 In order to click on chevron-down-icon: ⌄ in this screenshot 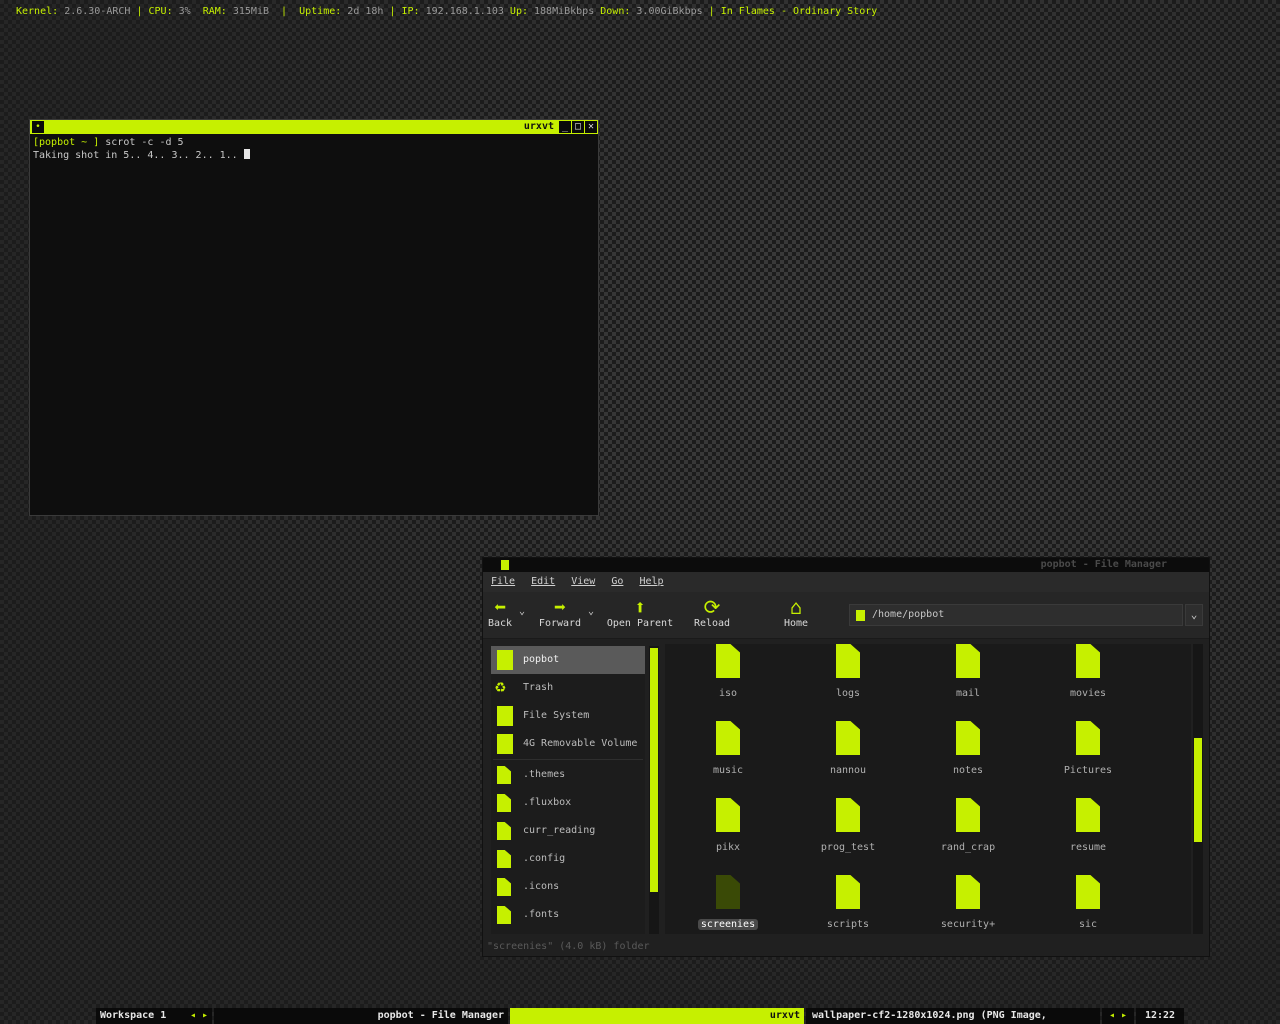, I will do `click(1194, 614)`.